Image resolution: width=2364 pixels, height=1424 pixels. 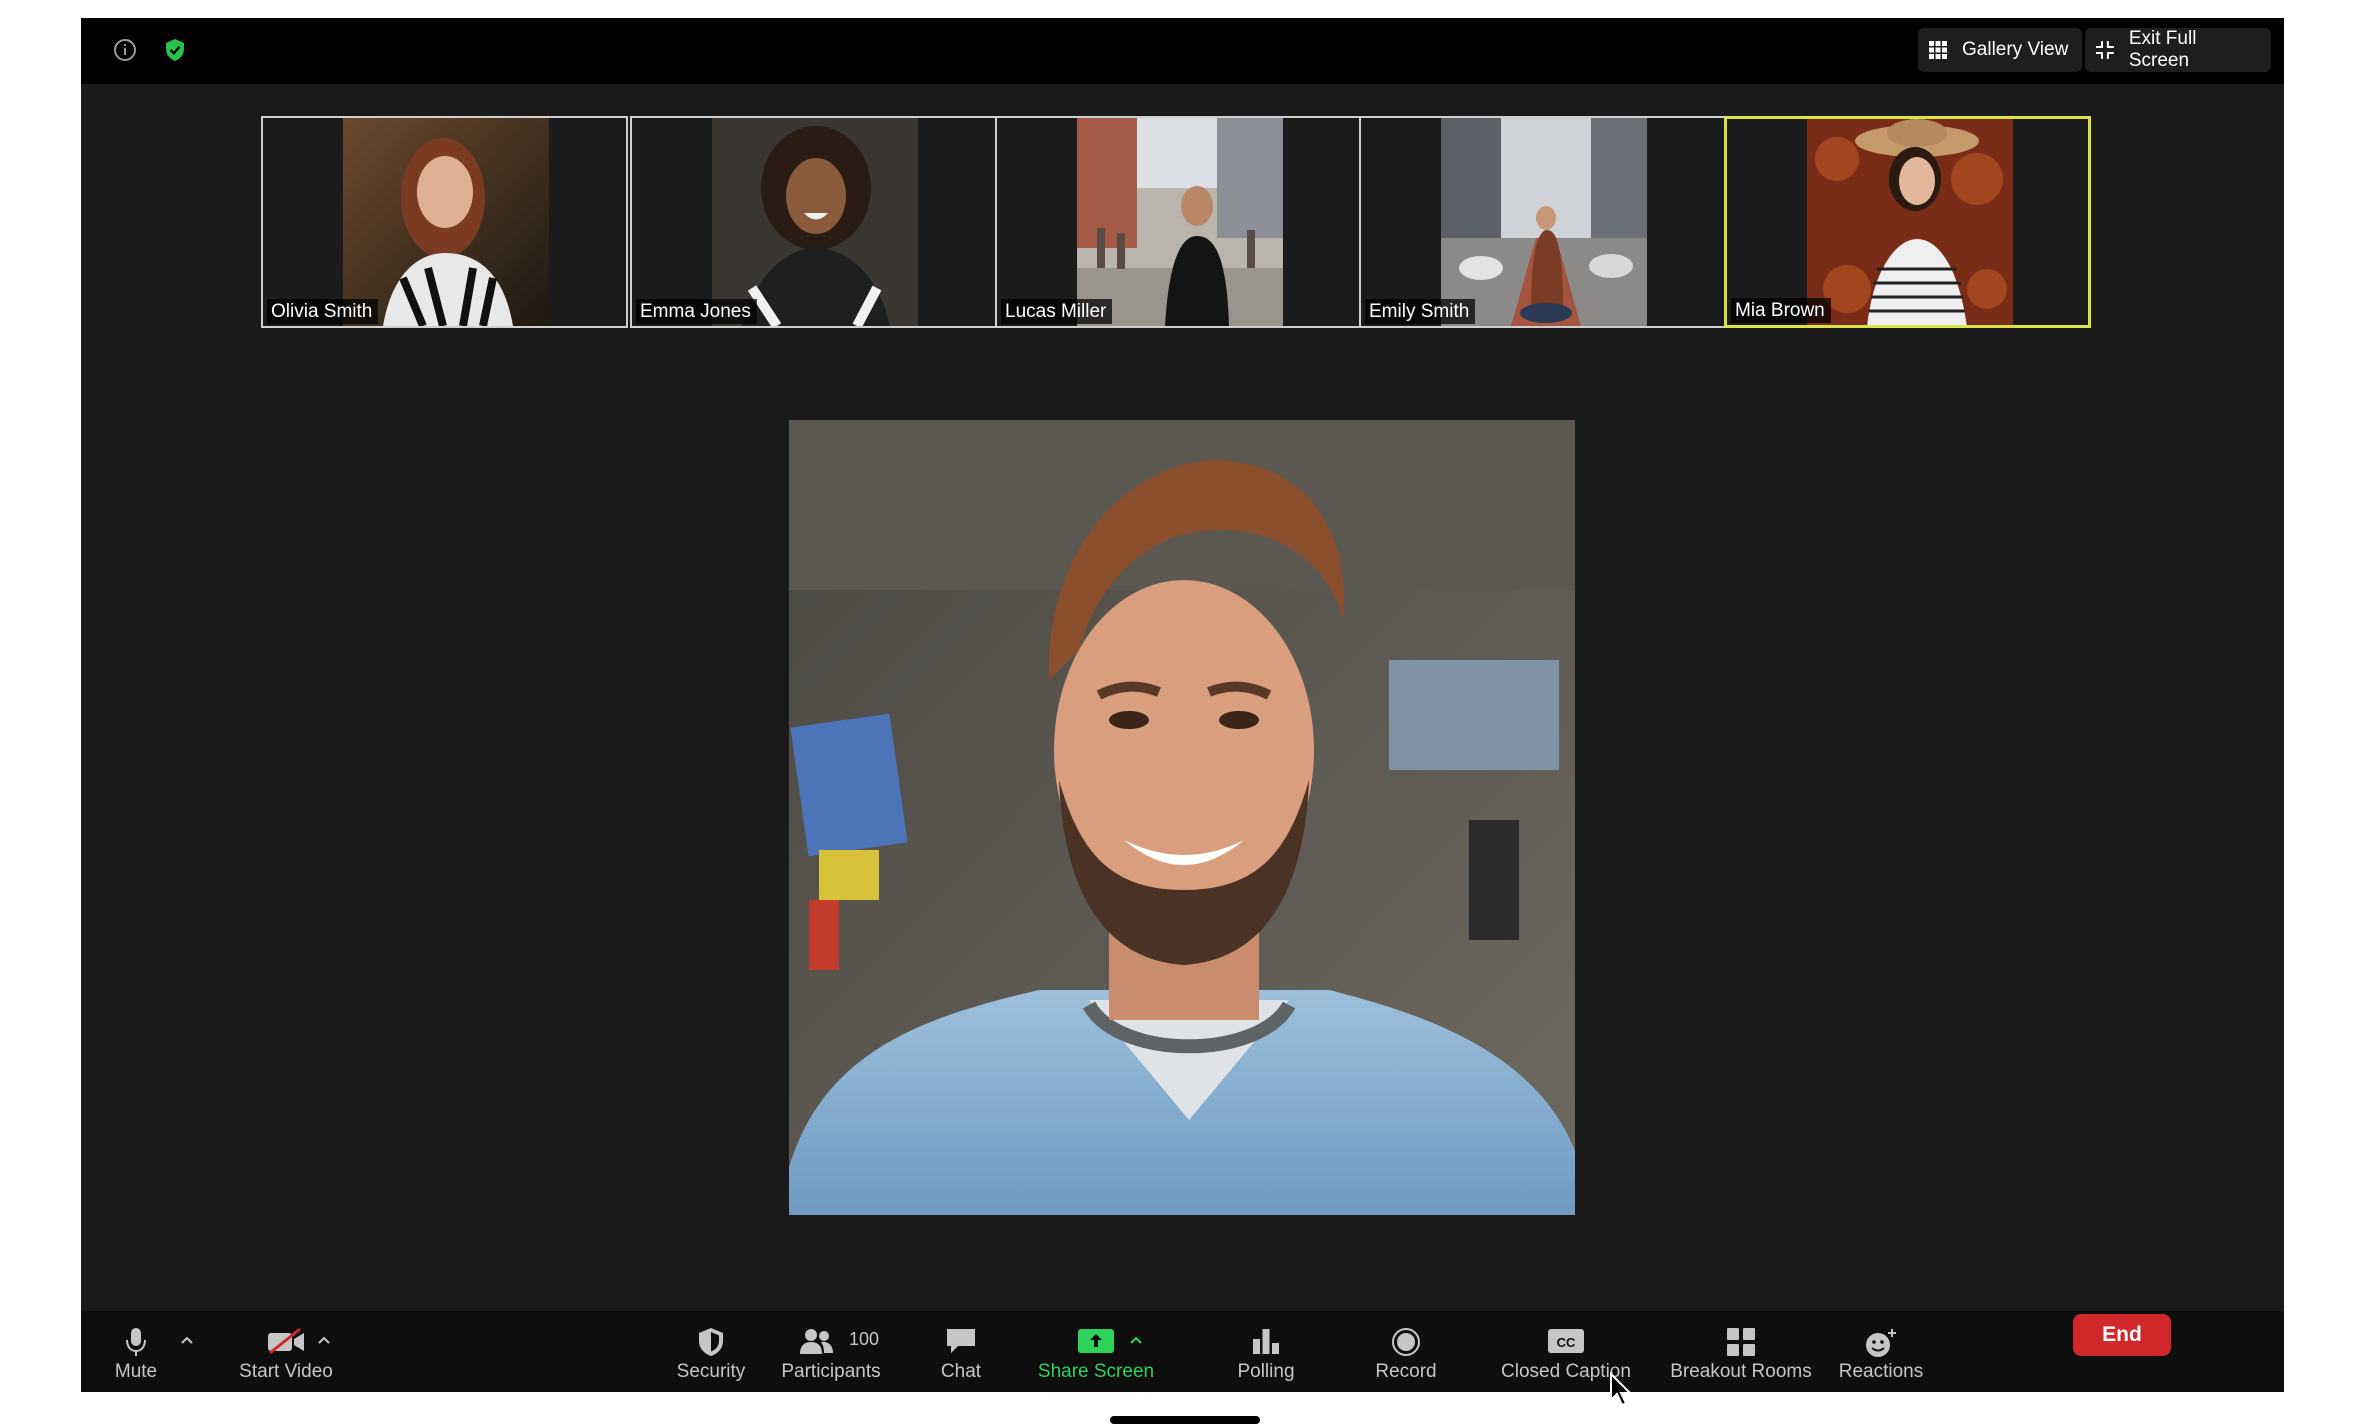 What do you see at coordinates (1781, 310) in the screenshot?
I see `participant-name: Mia Brown` at bounding box center [1781, 310].